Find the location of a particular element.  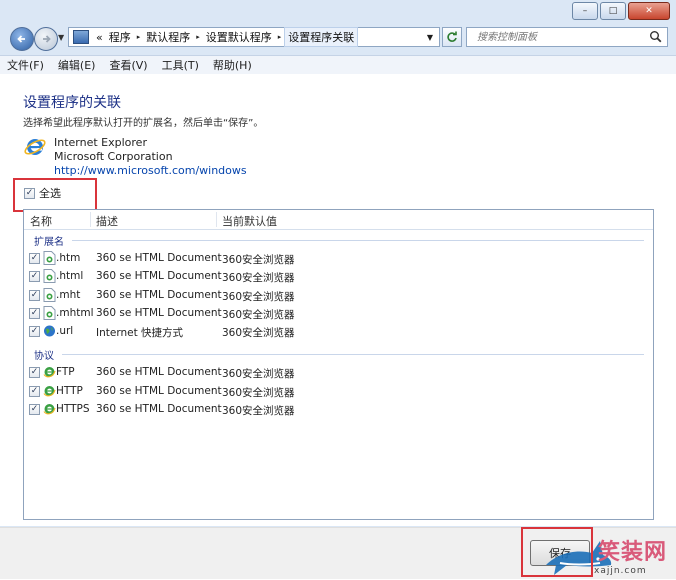

breadcrumb-item-set-associations: 设置程序关联 is located at coordinates (321, 37).